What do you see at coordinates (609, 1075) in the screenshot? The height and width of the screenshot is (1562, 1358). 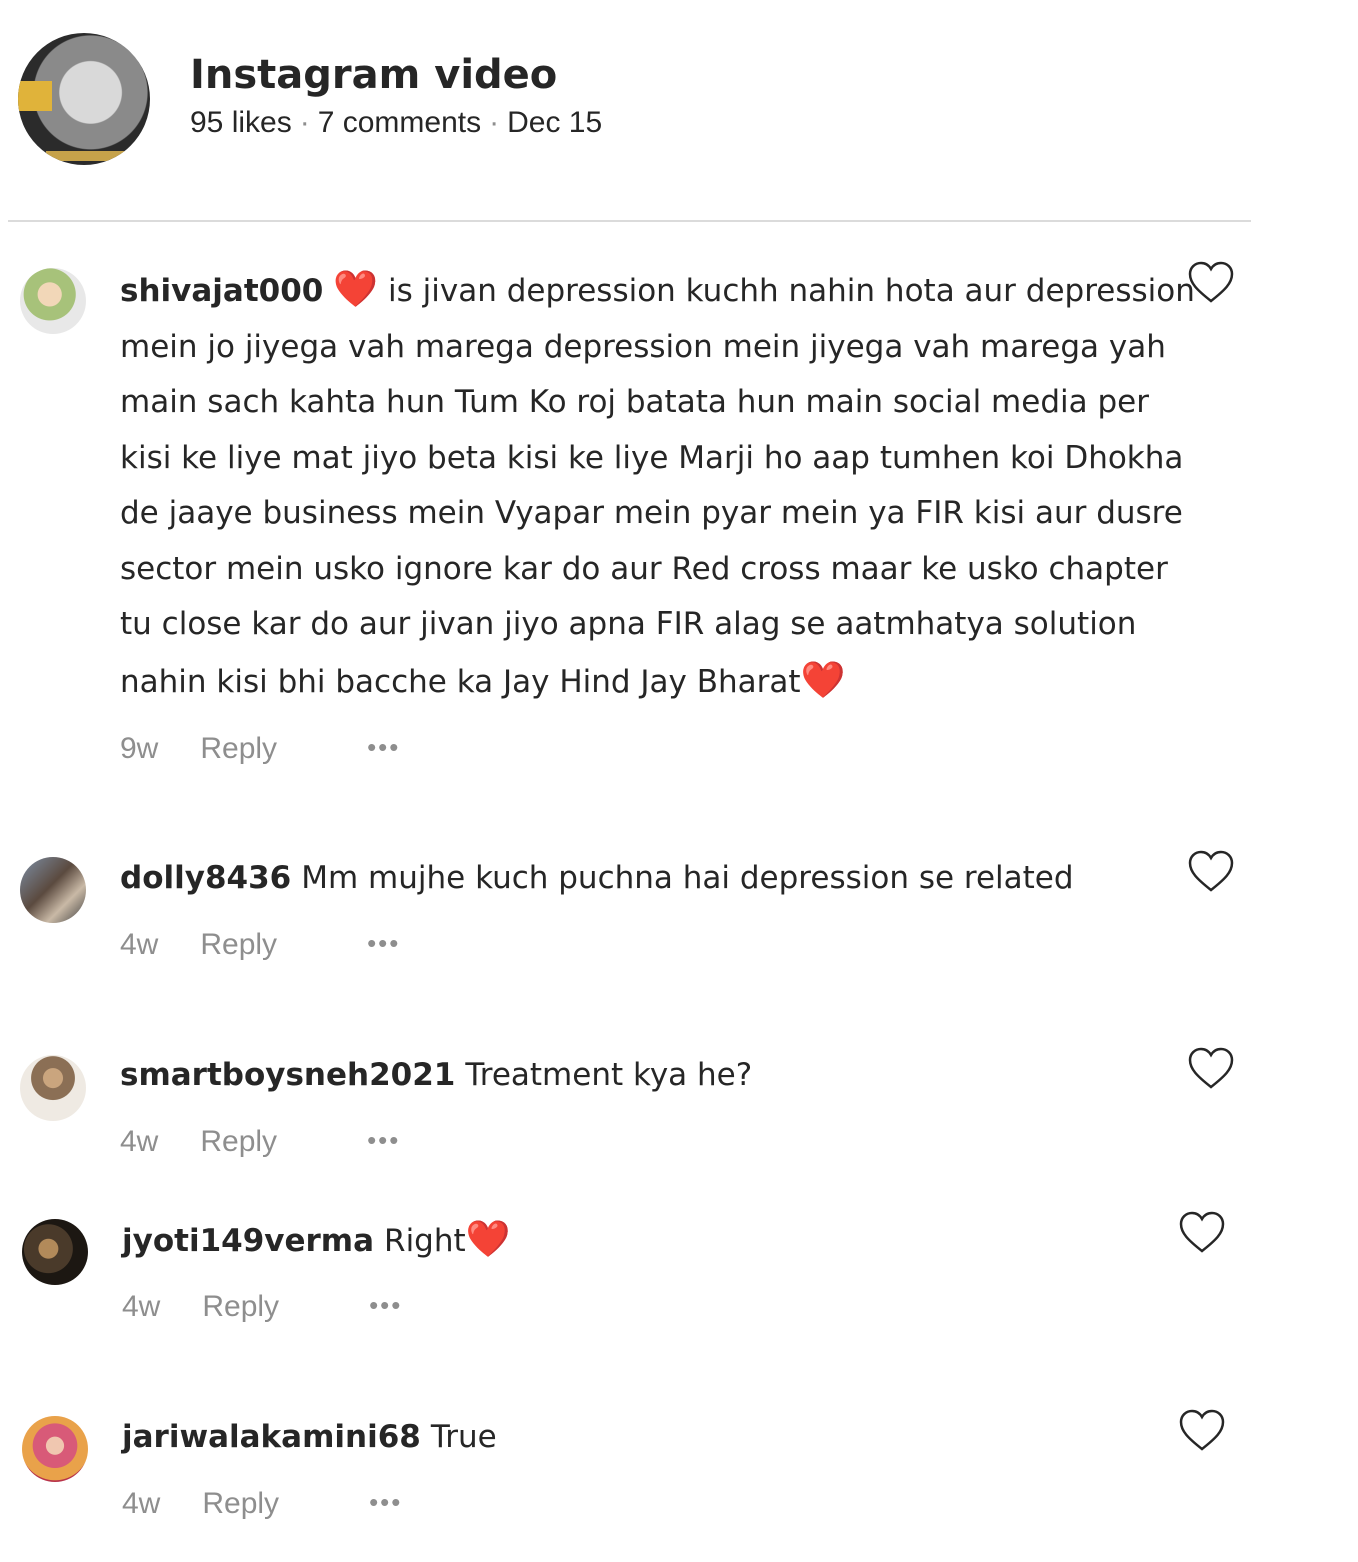 I see `comment-text: Treatment kya he?` at bounding box center [609, 1075].